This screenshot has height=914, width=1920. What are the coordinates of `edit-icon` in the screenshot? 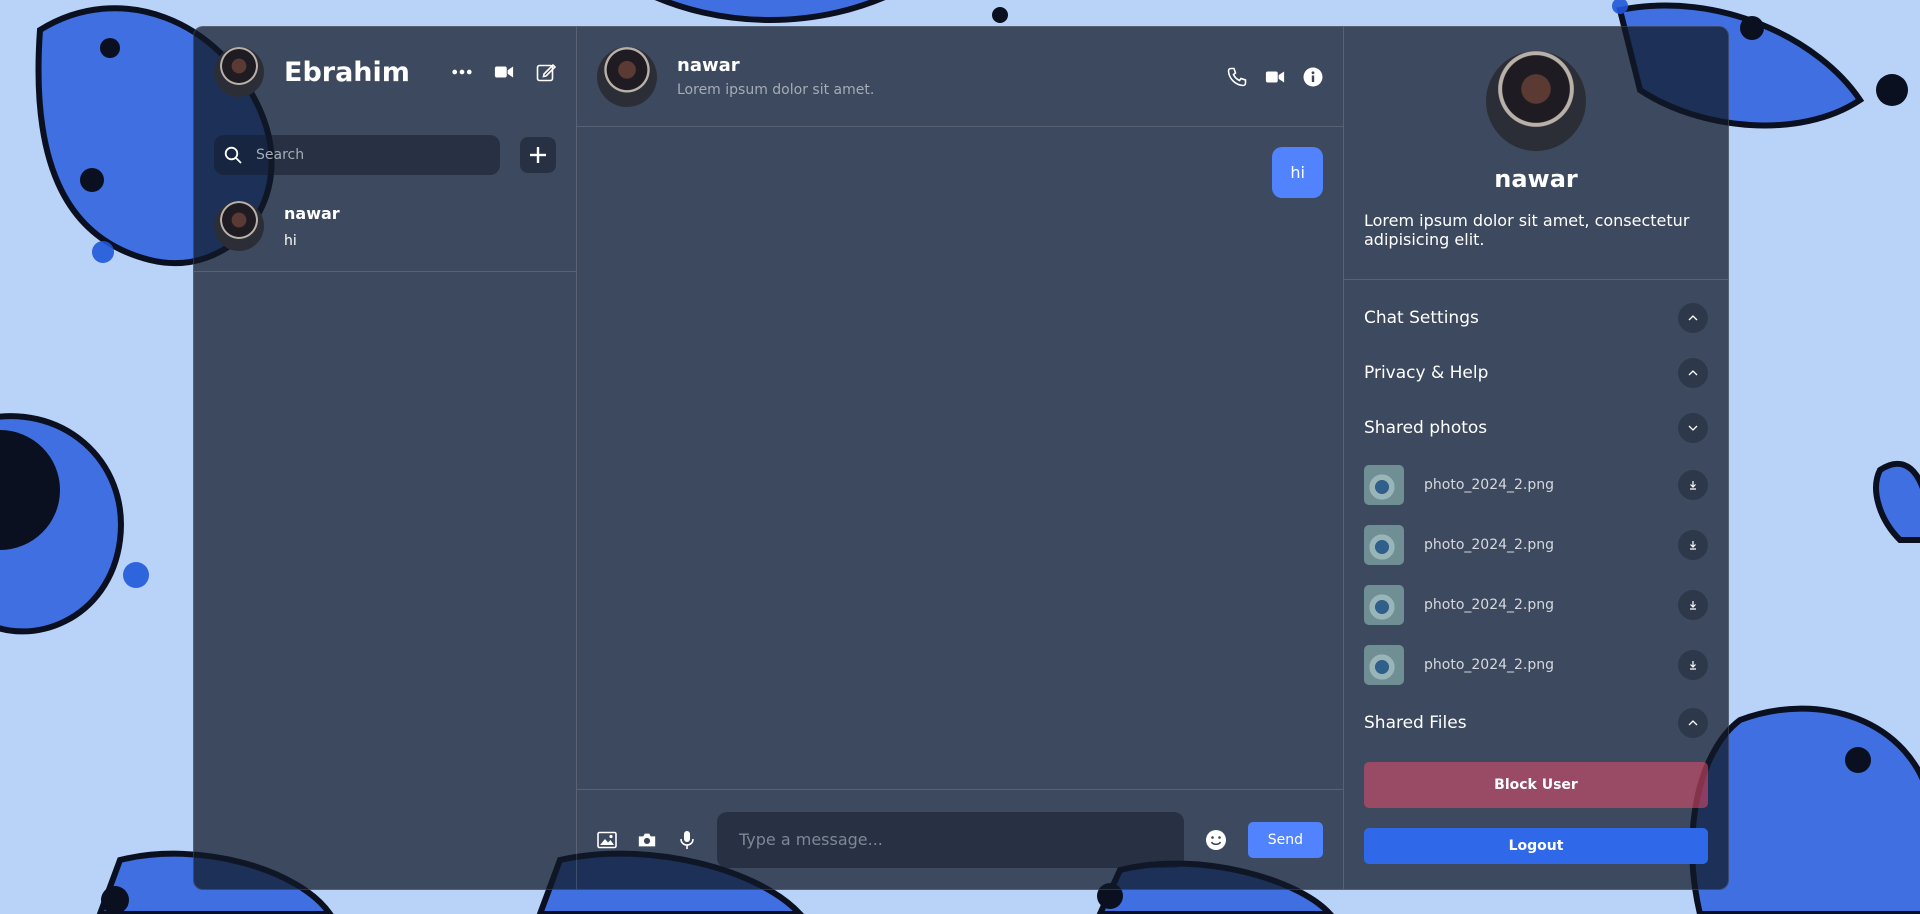 It's located at (546, 72).